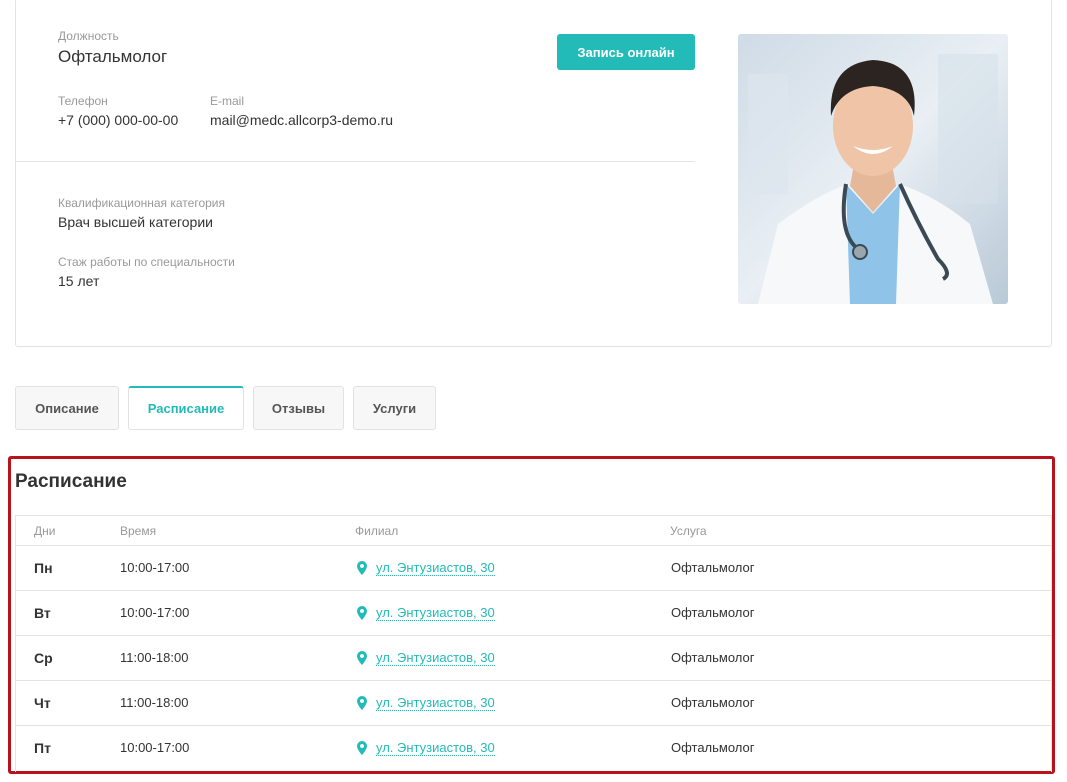  Describe the element at coordinates (533, 531) in the screenshot. I see `schedule-table-header: Дни Время Филиал Услуга` at that location.